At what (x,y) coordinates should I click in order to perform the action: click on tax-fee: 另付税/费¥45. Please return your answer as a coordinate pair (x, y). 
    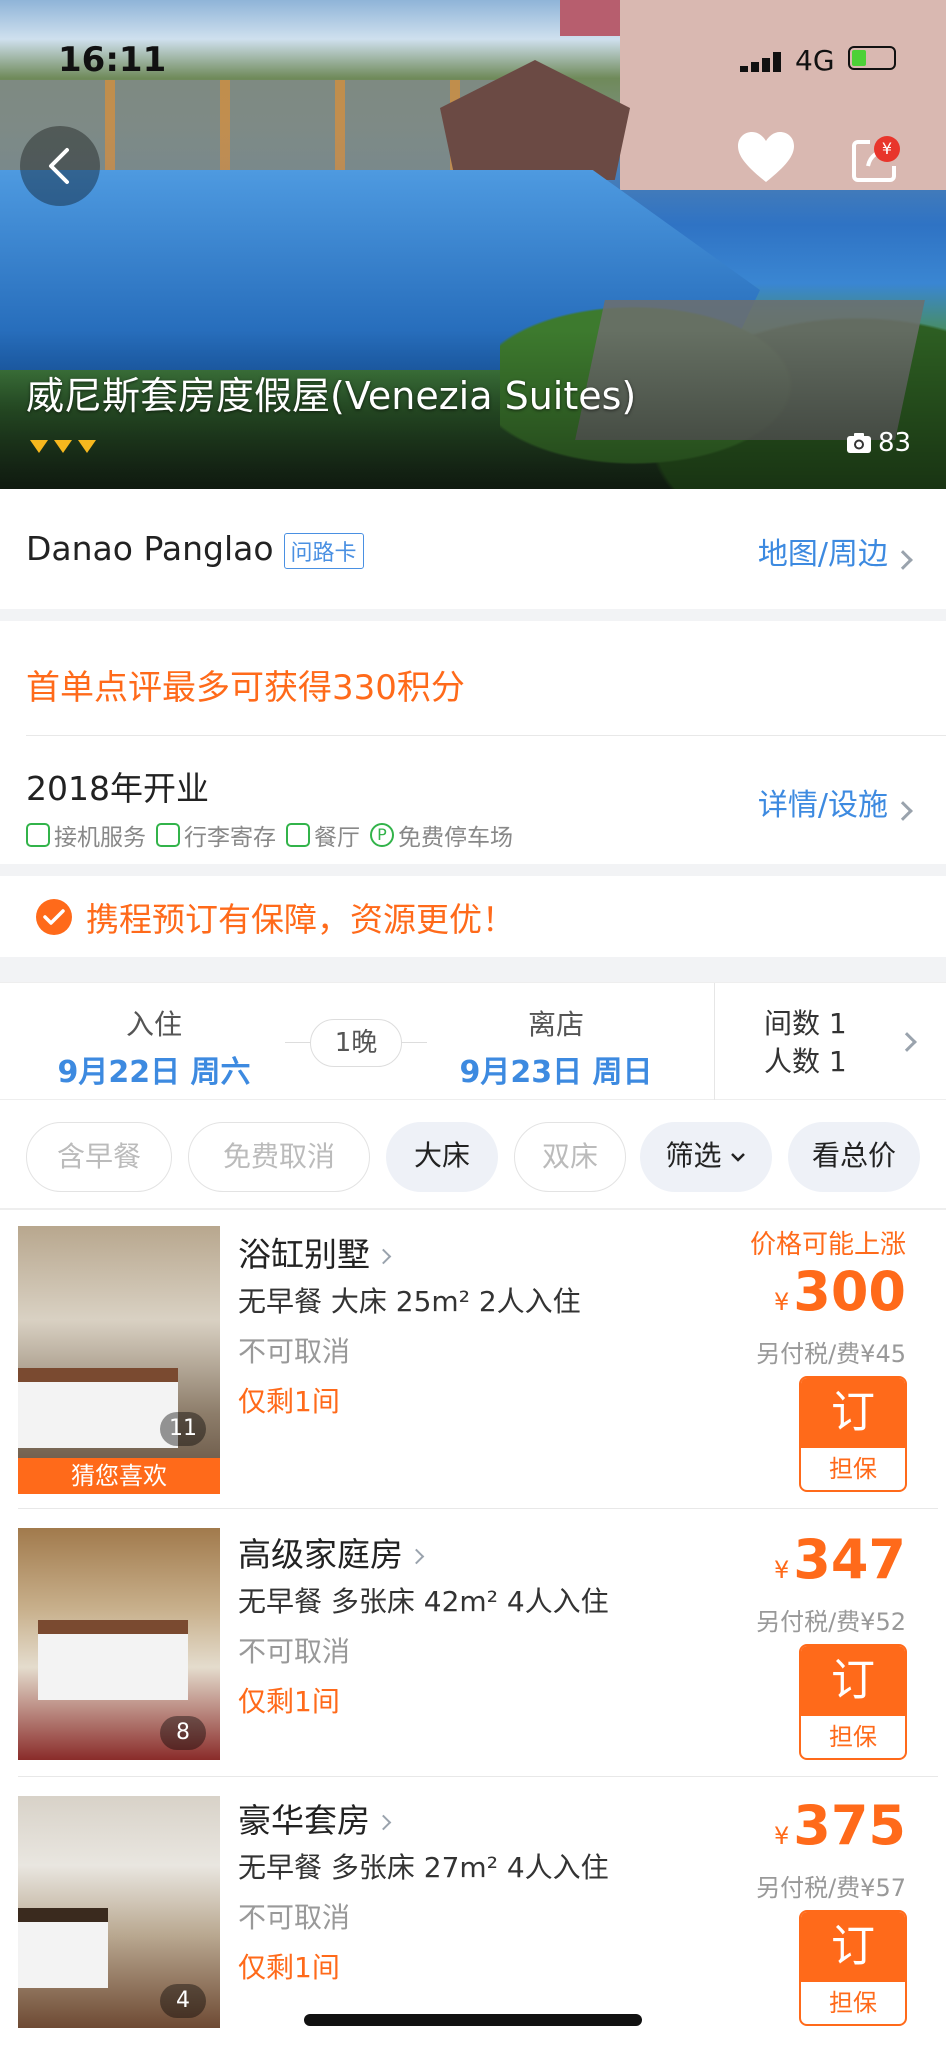
    Looking at the image, I should click on (831, 1354).